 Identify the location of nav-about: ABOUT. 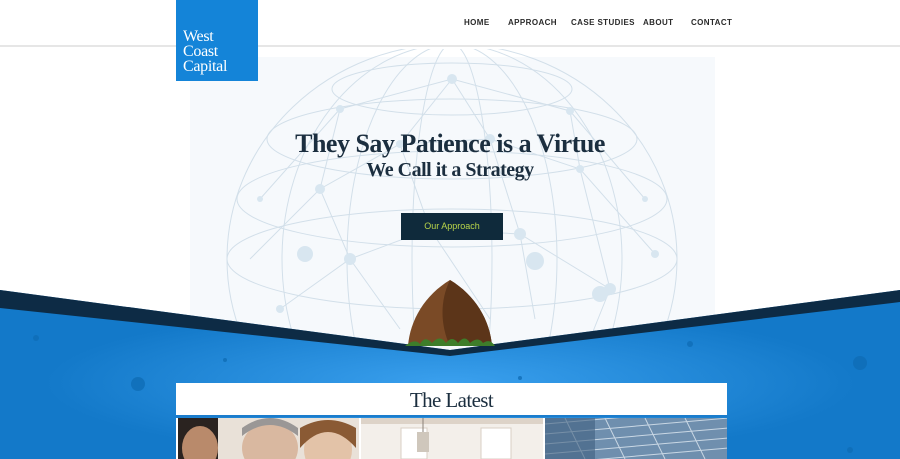
(658, 22).